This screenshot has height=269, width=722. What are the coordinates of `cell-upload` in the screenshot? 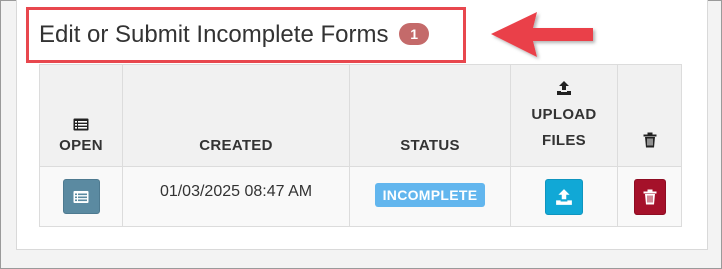 It's located at (564, 196).